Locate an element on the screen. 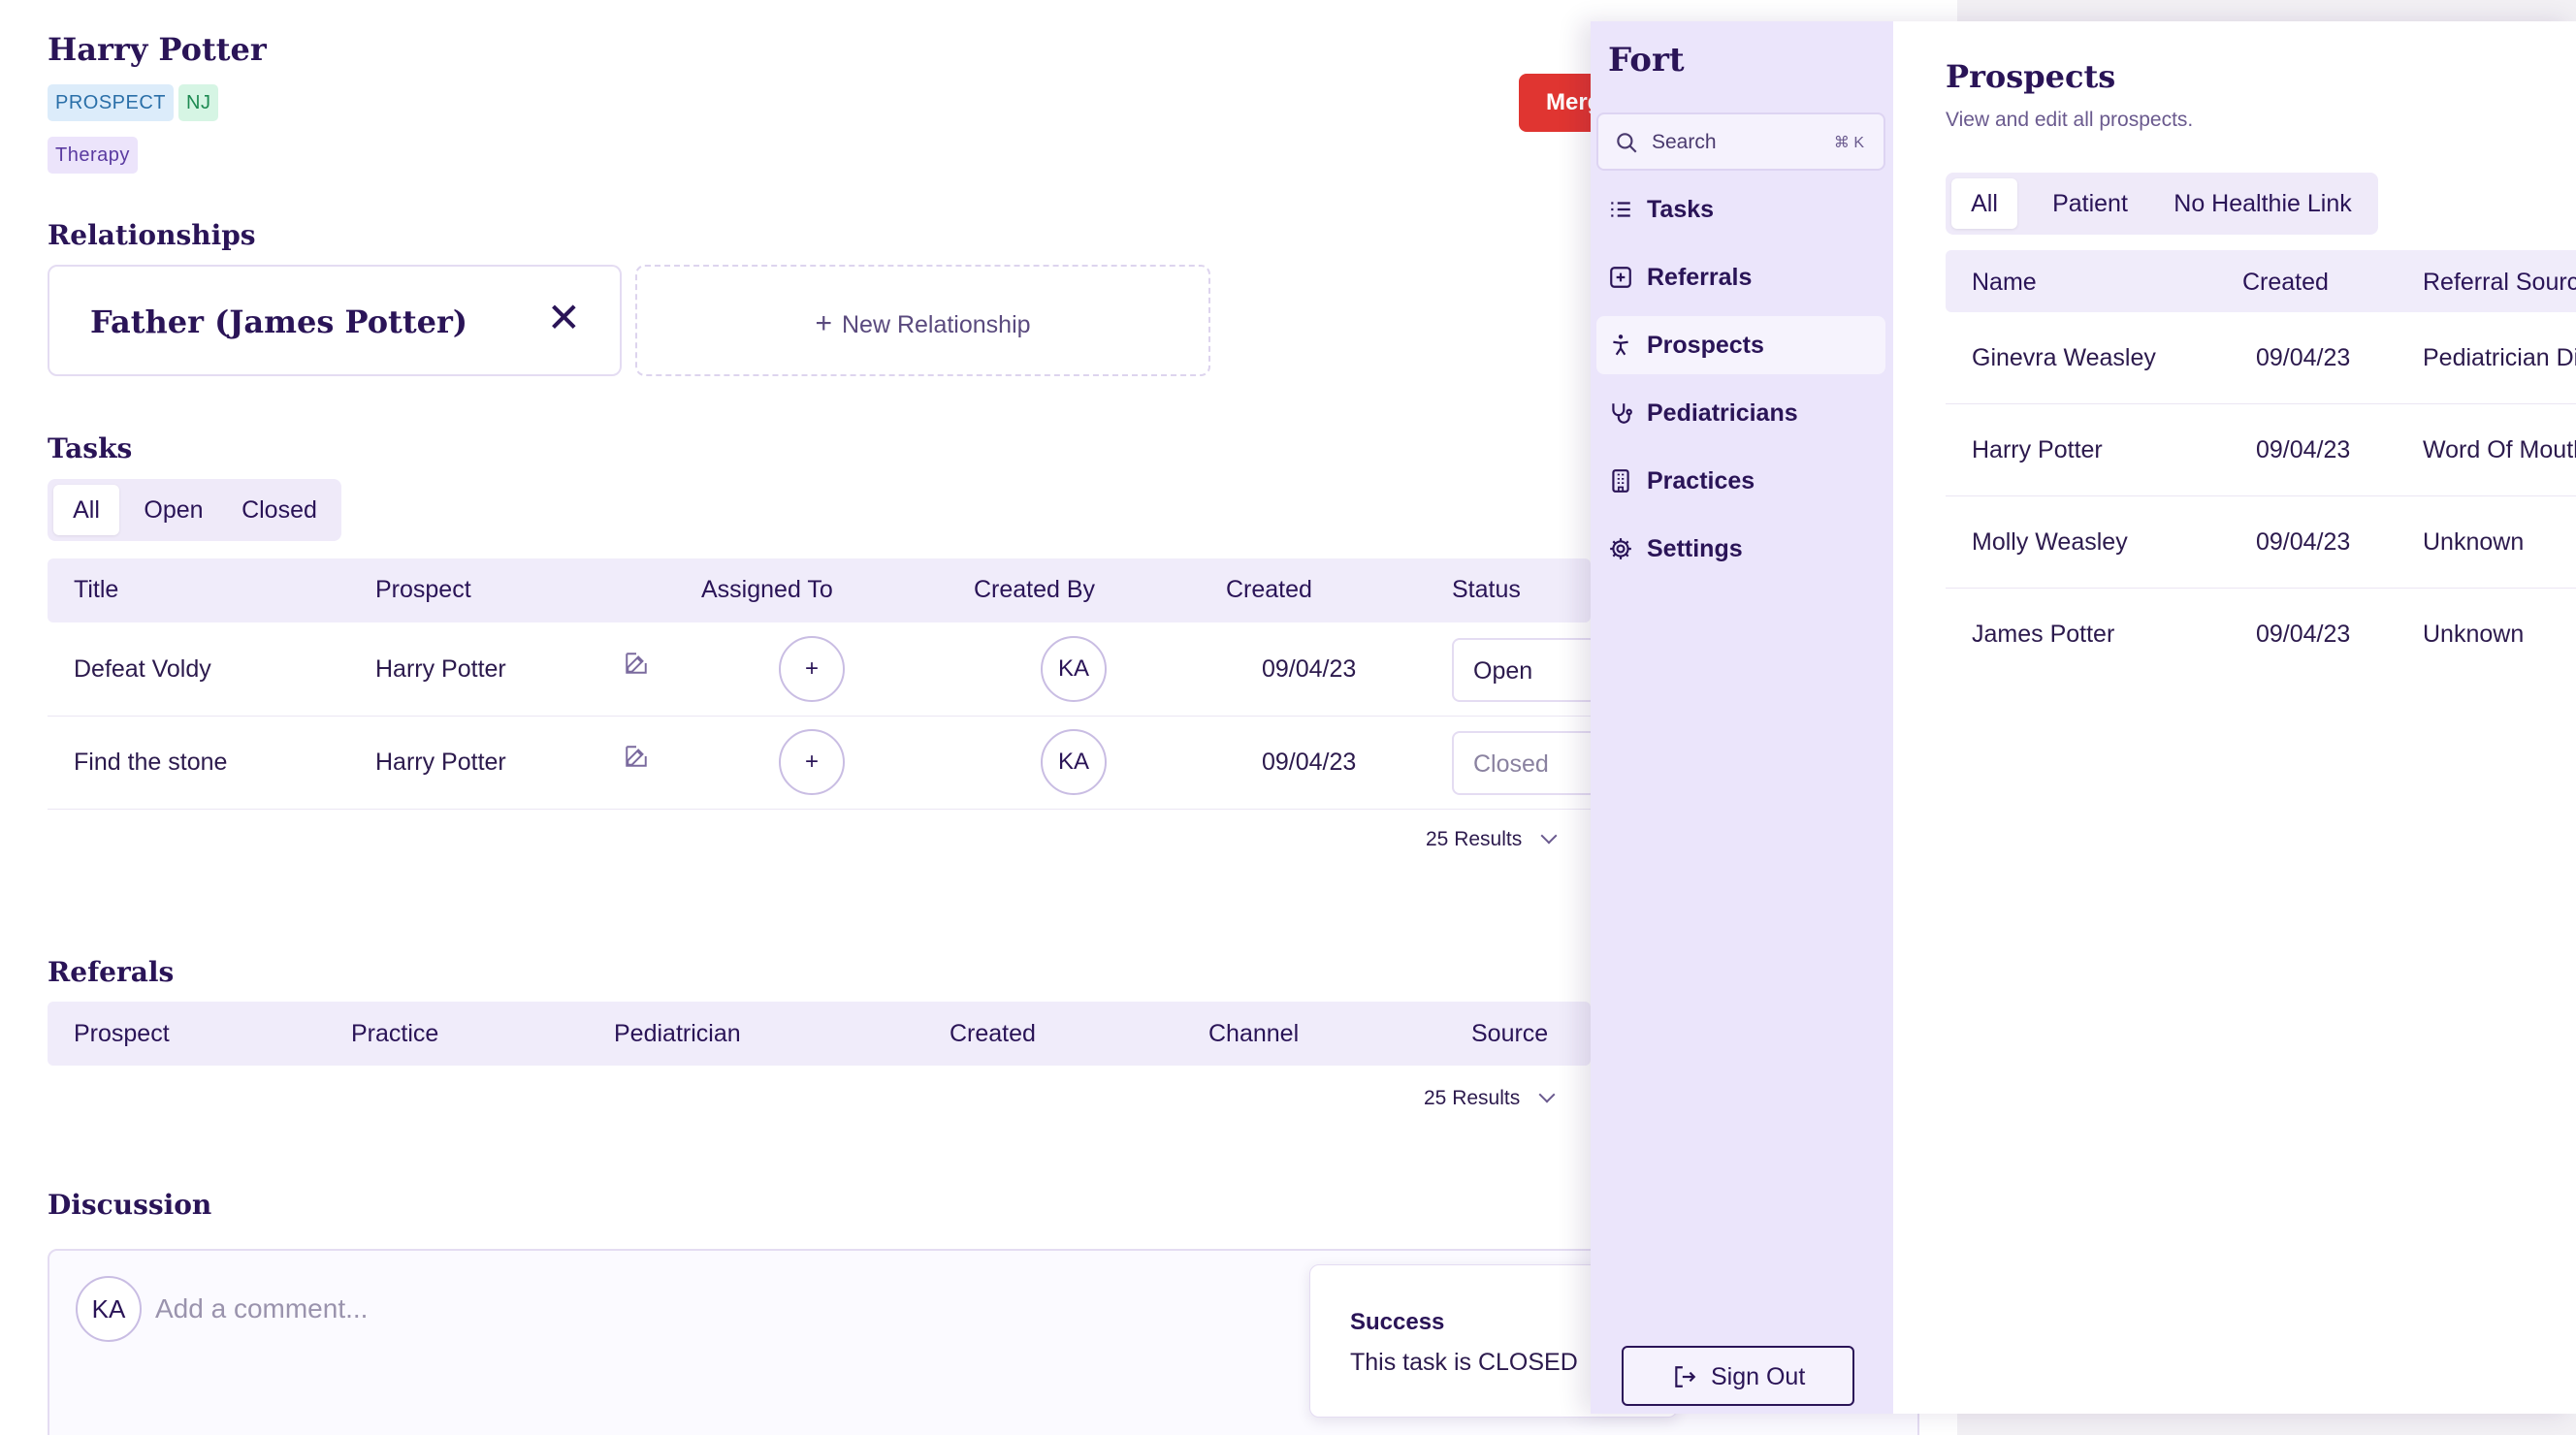 The image size is (2576, 1435). column-header: Status is located at coordinates (1486, 589).